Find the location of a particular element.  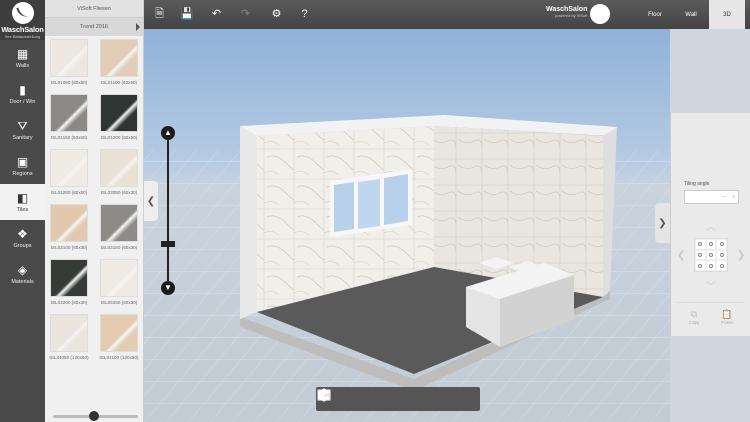

redo-icon: ↷ is located at coordinates (245, 14).